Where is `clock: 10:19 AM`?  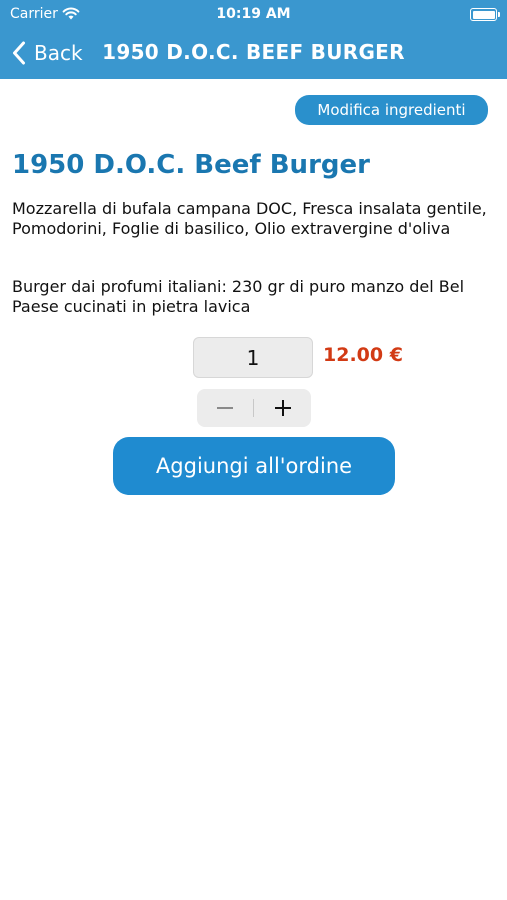 clock: 10:19 AM is located at coordinates (253, 14).